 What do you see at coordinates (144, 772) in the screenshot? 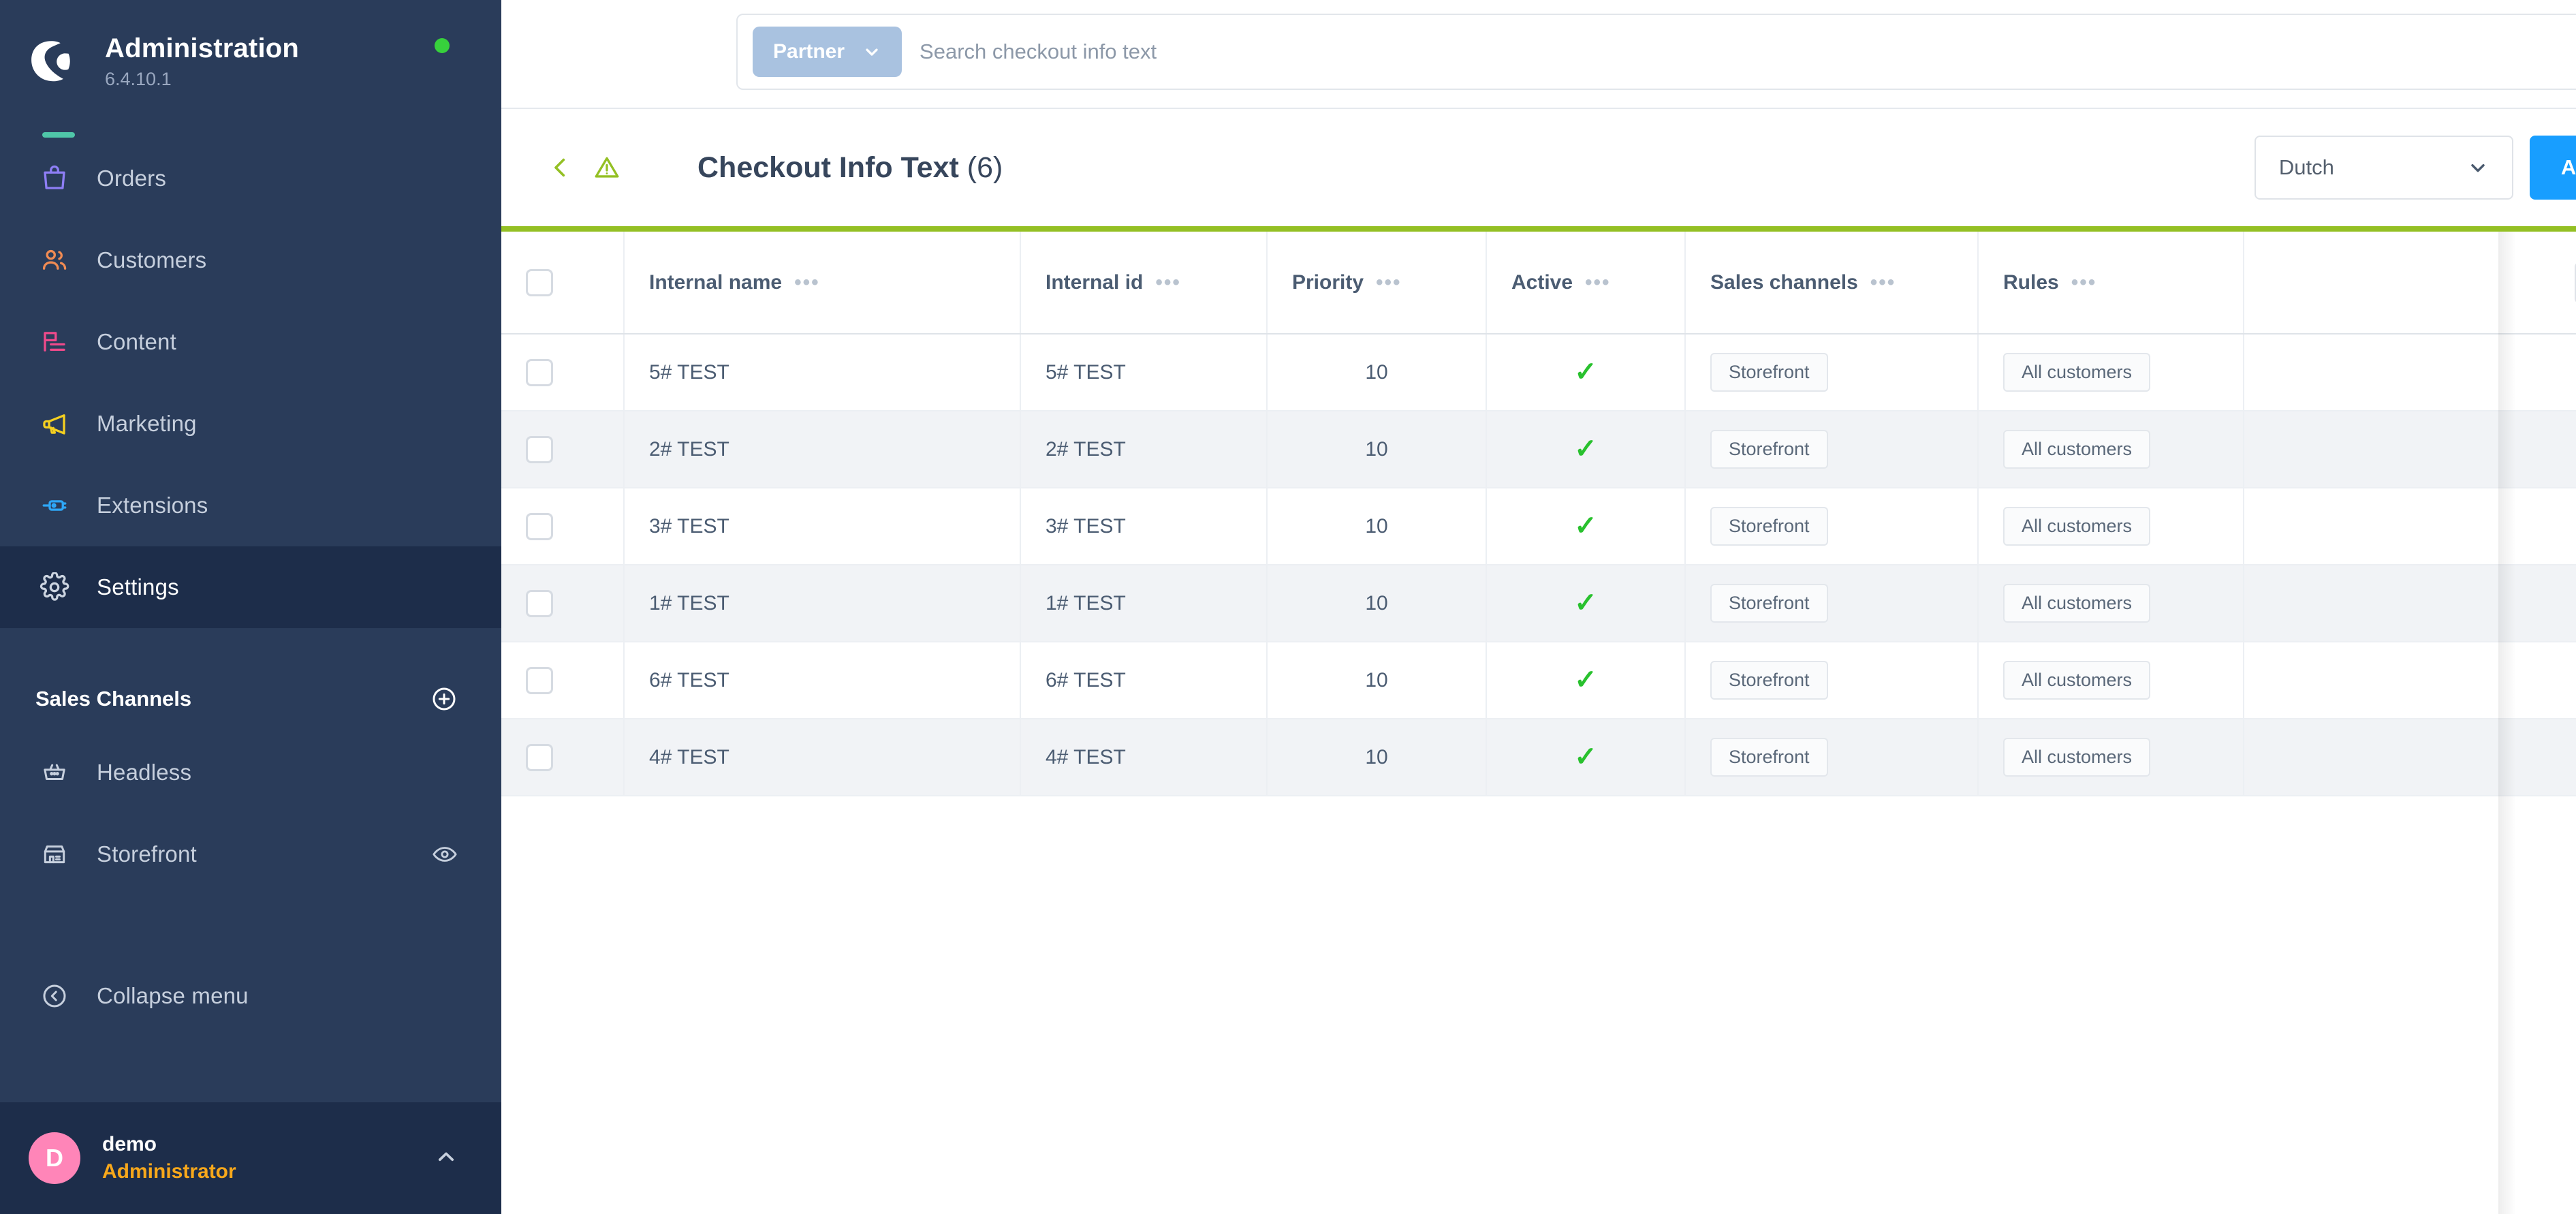
I see `sidebar-channel-label: Headless` at bounding box center [144, 772].